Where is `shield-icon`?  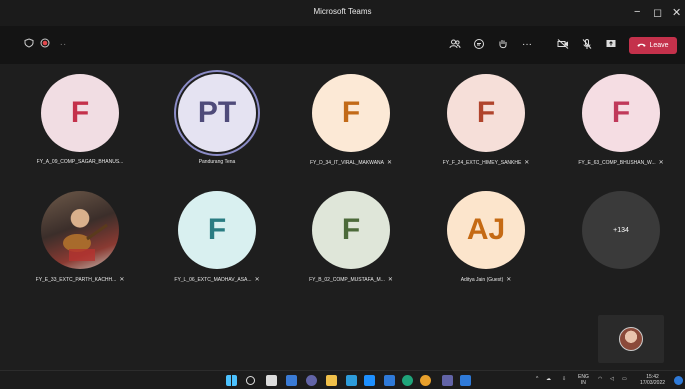 shield-icon is located at coordinates (29, 45).